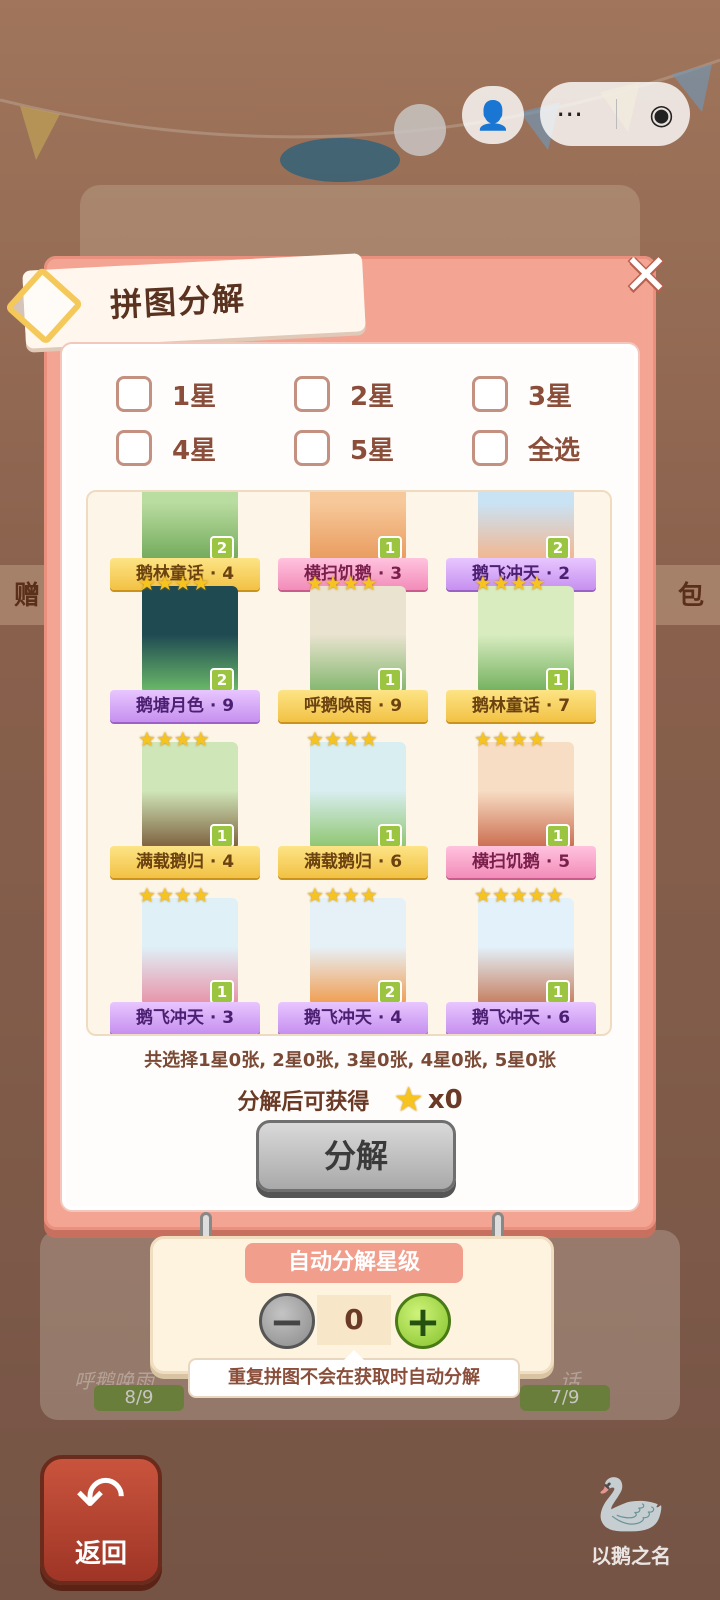 The height and width of the screenshot is (1600, 720). I want to click on piece-name-ribbon: 呼鹅唤雨 · 9, so click(353, 706).